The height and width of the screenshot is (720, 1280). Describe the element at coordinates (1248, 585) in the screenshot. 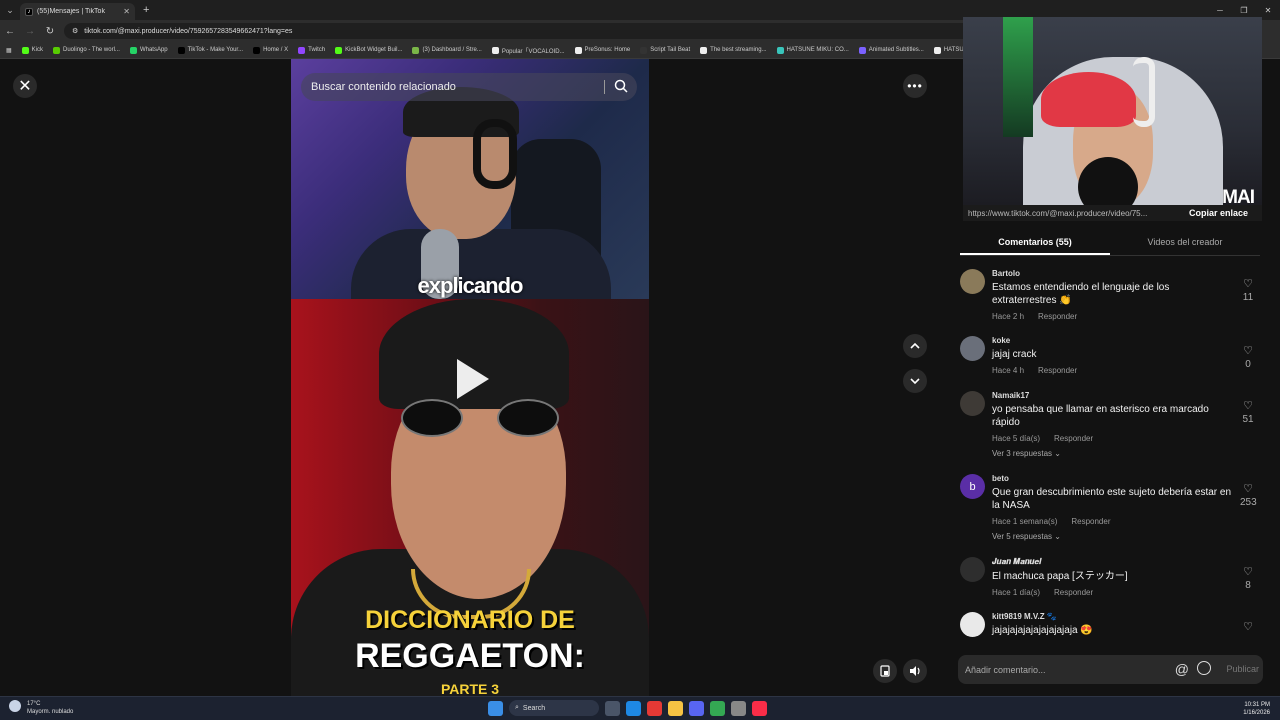

I see `like-count: 8` at that location.